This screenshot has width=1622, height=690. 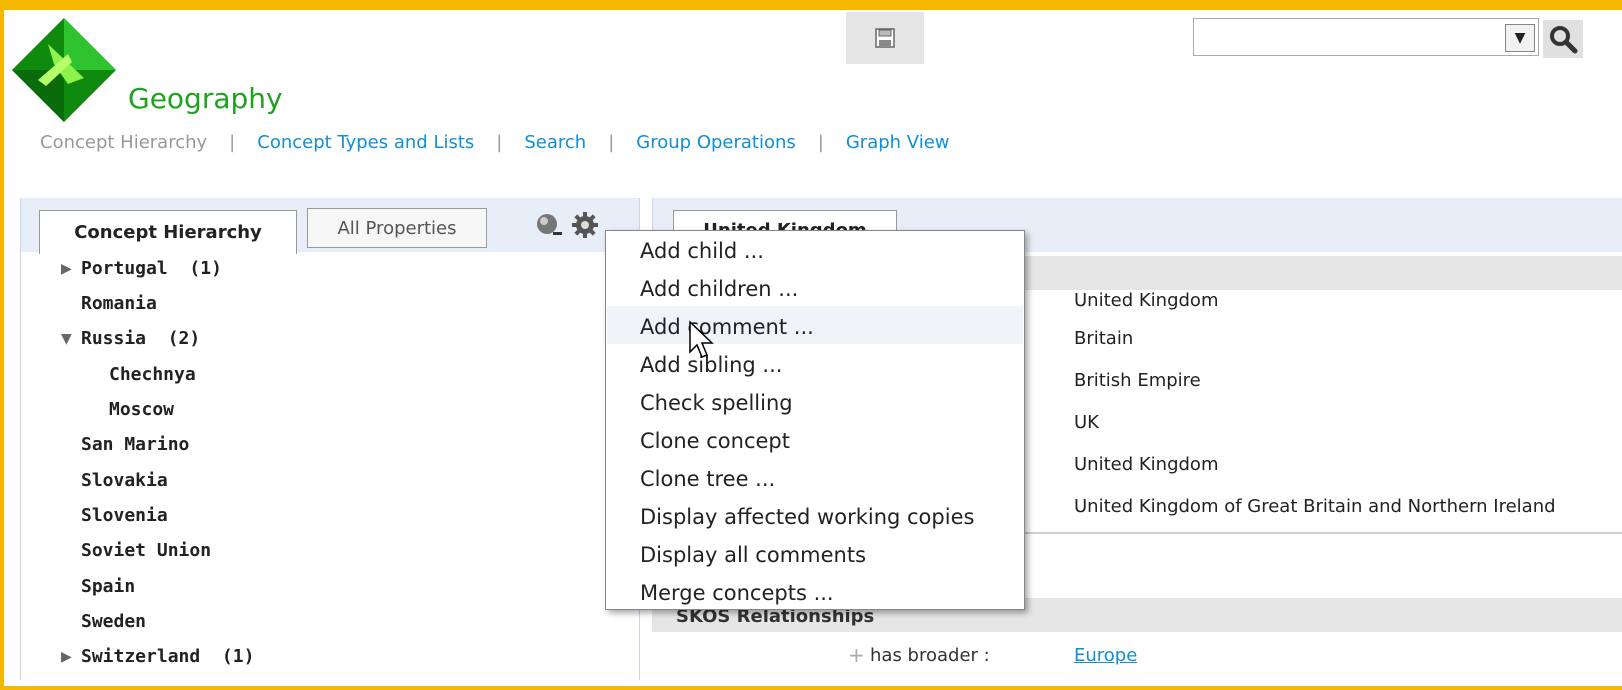 What do you see at coordinates (807, 517) in the screenshot?
I see `menu-item-display-affected-working-copies: Display affected working copies` at bounding box center [807, 517].